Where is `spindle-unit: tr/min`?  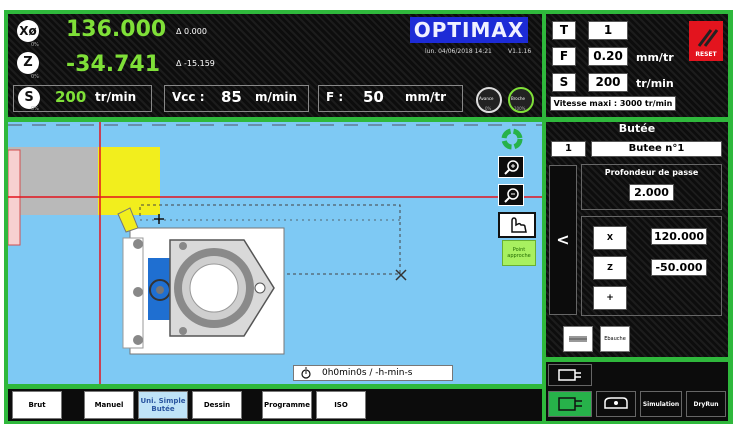 spindle-unit: tr/min is located at coordinates (116, 97).